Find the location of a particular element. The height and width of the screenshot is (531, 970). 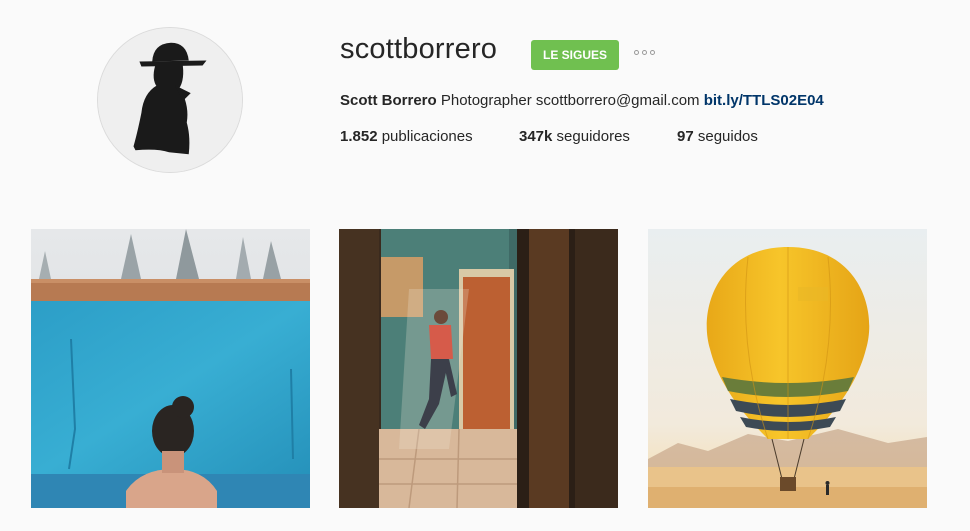

profile-avatar is located at coordinates (170, 100).